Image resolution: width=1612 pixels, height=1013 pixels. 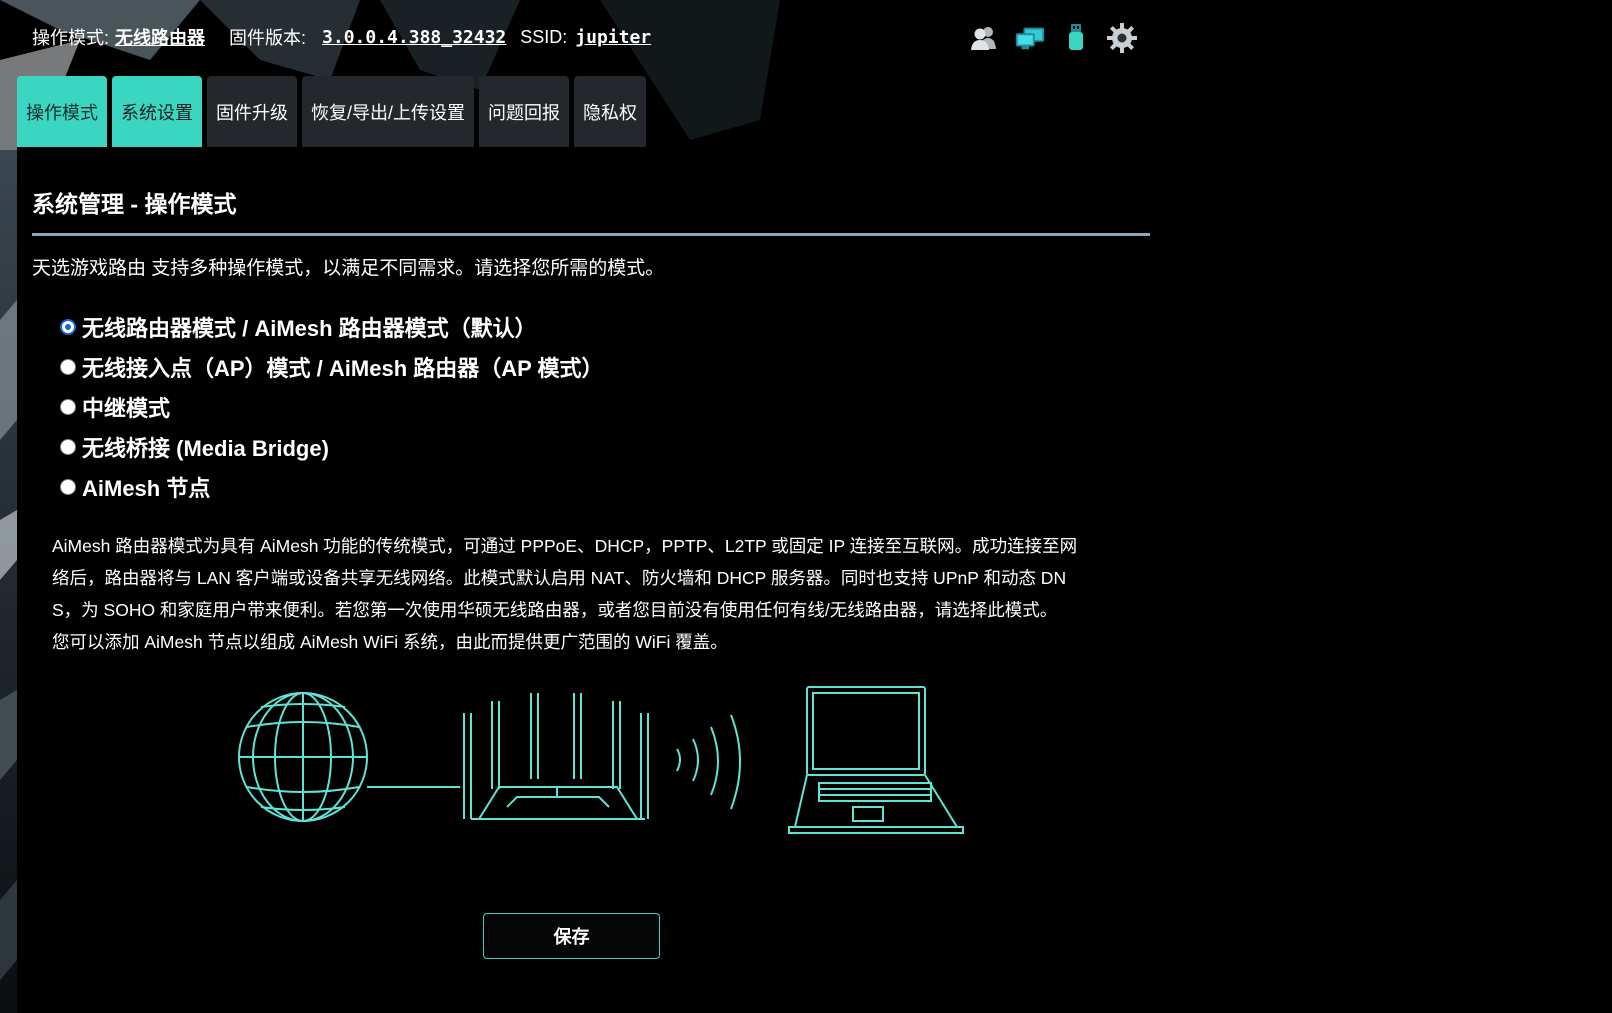 I want to click on tab-privacy: 隐私权, so click(x=610, y=111).